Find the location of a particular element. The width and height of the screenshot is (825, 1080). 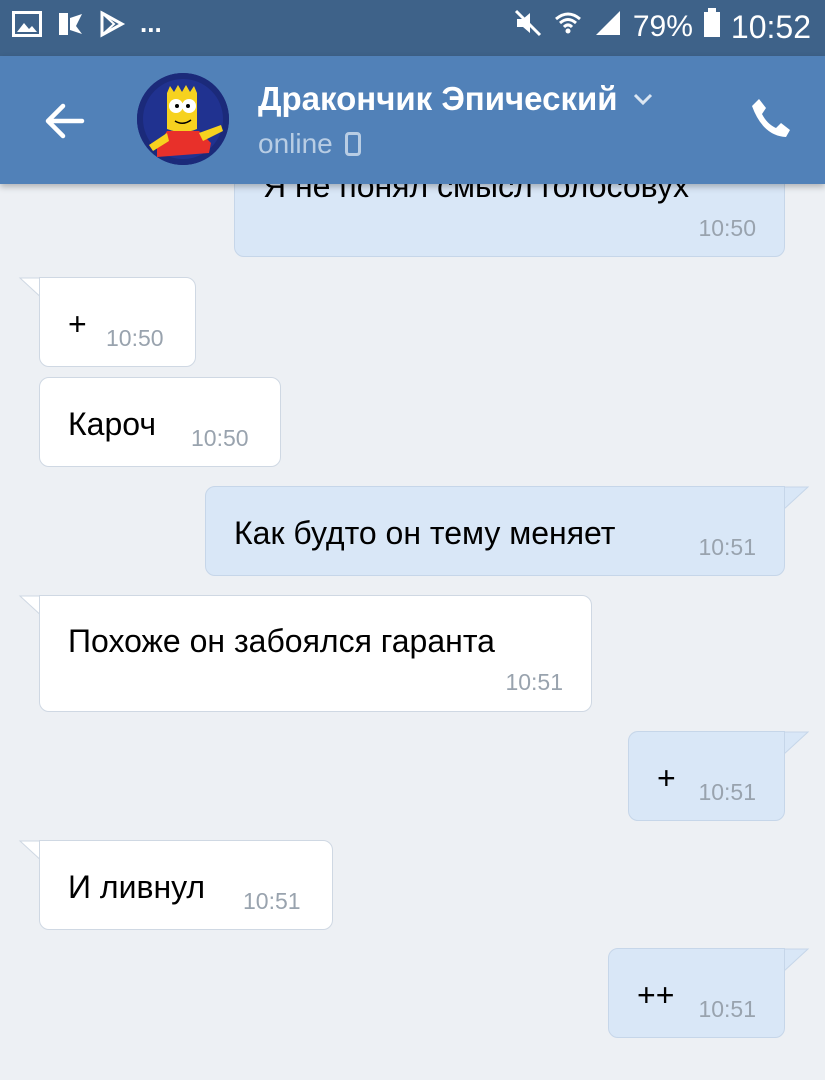

clock: 10:52 is located at coordinates (770, 26).